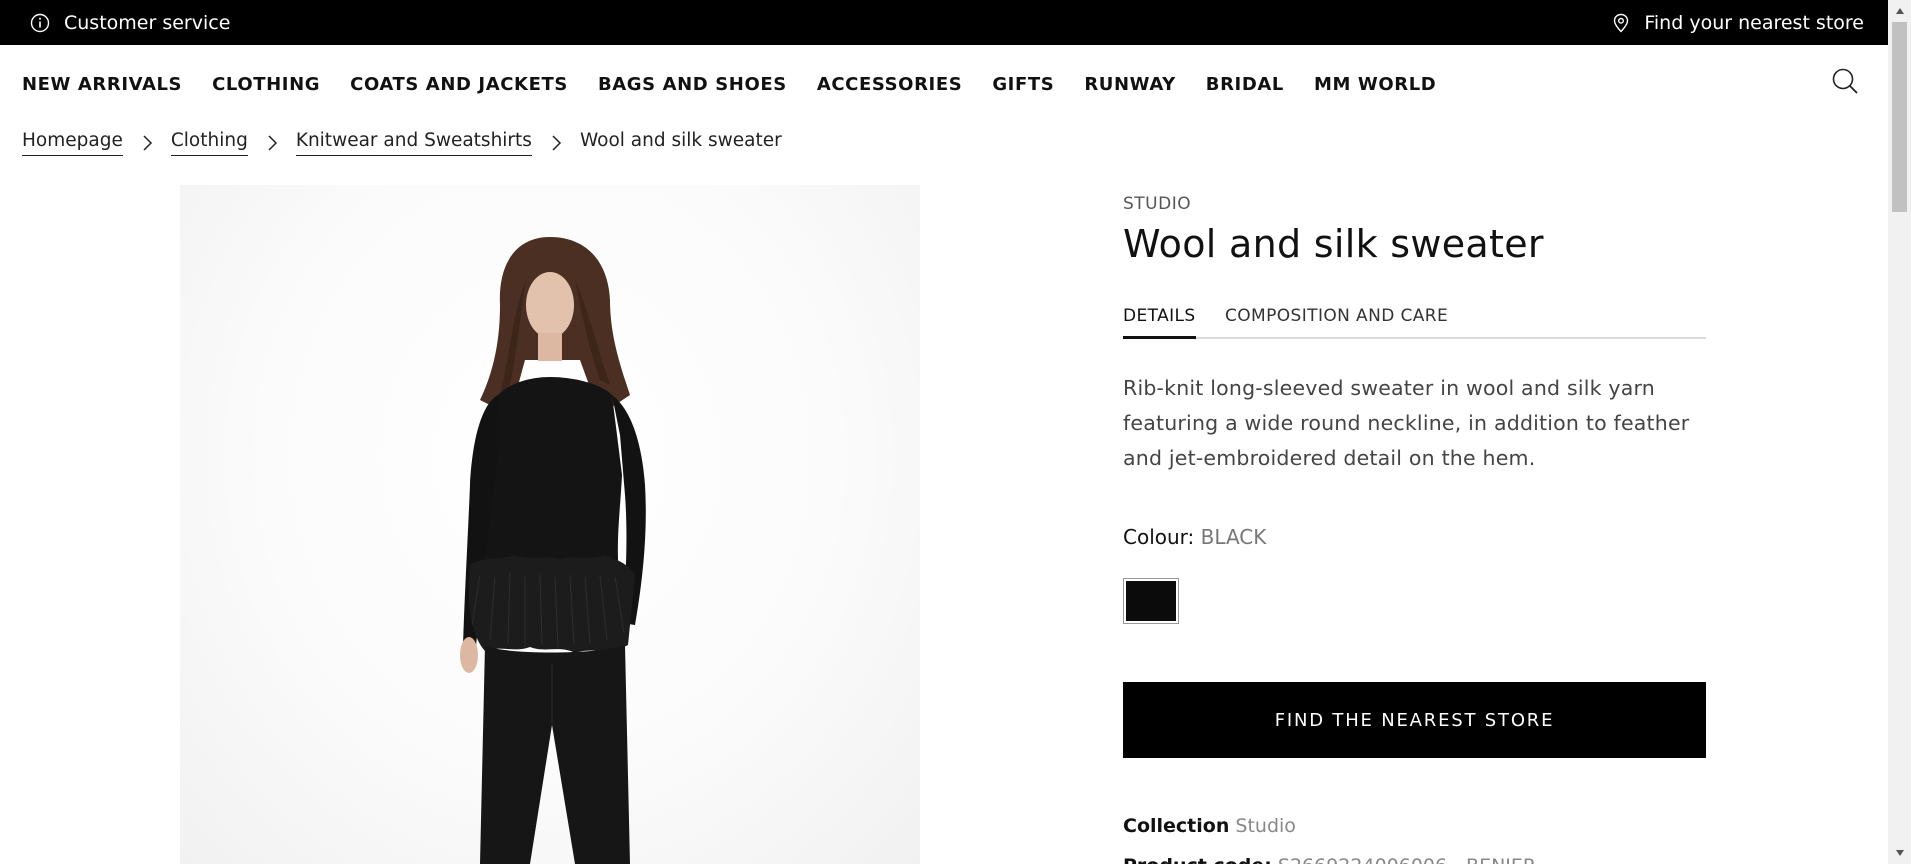 The width and height of the screenshot is (1911, 864). What do you see at coordinates (266, 84) in the screenshot?
I see `nav-clothing: CLOTHING` at bounding box center [266, 84].